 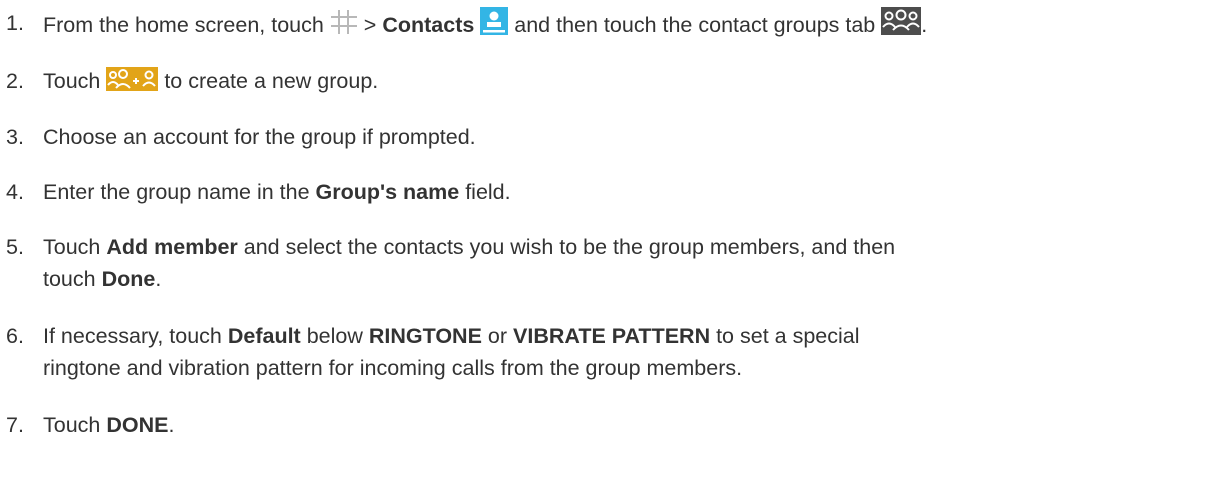 I want to click on add-group-icon, so click(x=132, y=79).